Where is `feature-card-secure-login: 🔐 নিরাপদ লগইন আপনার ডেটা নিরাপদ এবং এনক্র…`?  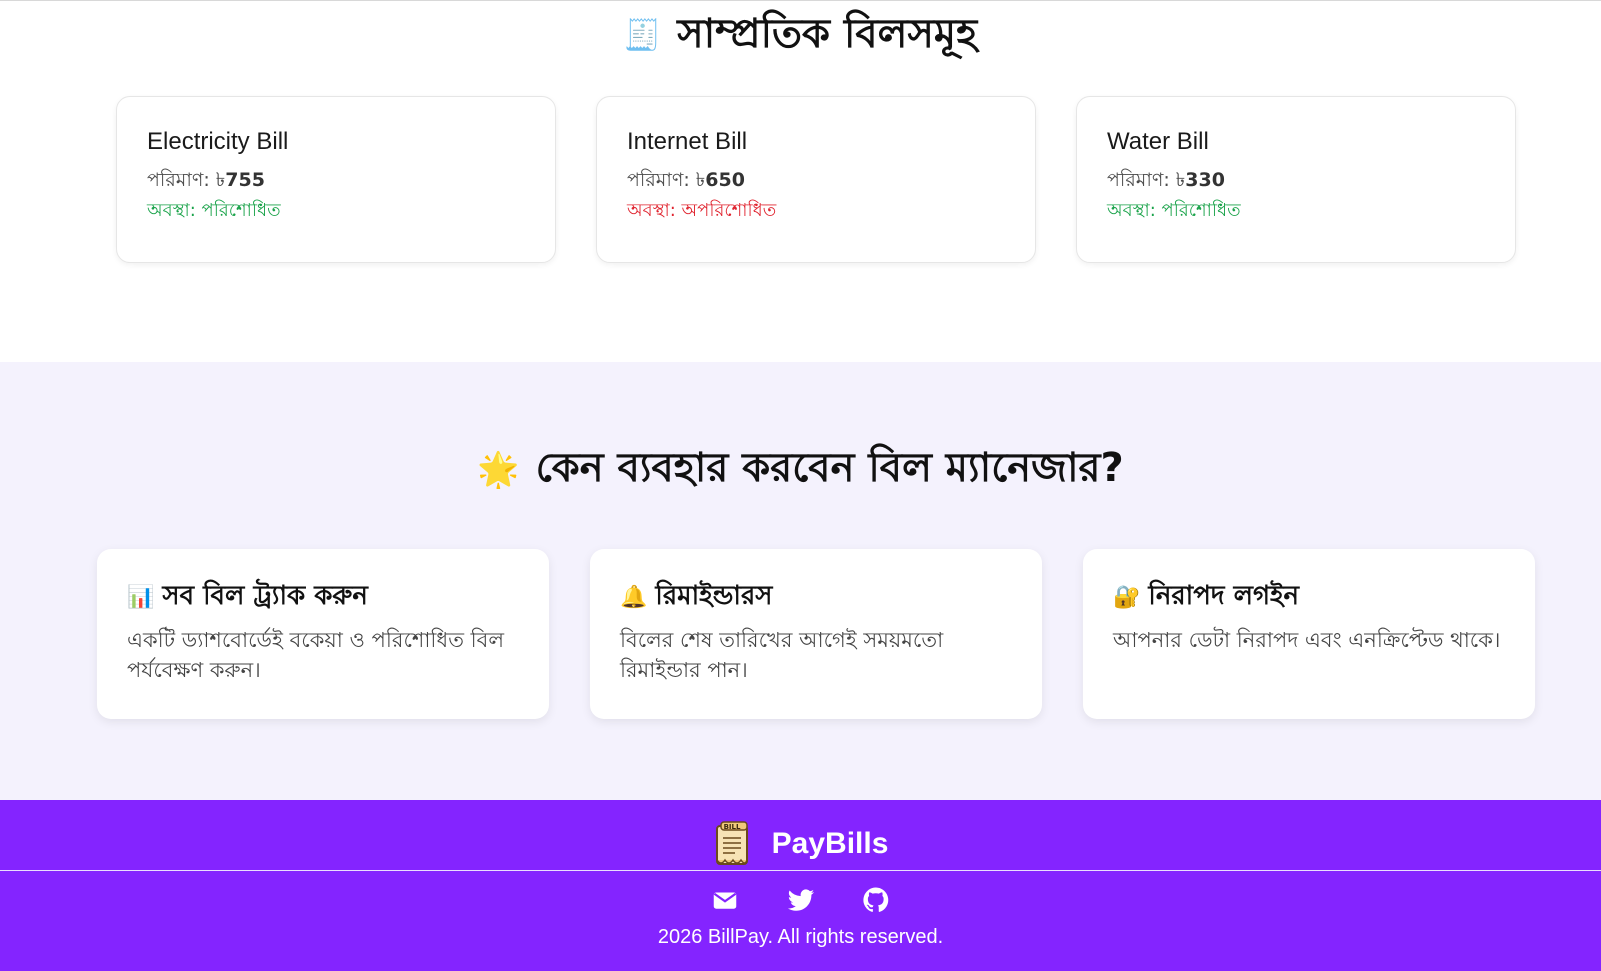 feature-card-secure-login: 🔐 নিরাপদ লগইন আপনার ডেটা নিরাপদ এবং এনক্র… is located at coordinates (1309, 634).